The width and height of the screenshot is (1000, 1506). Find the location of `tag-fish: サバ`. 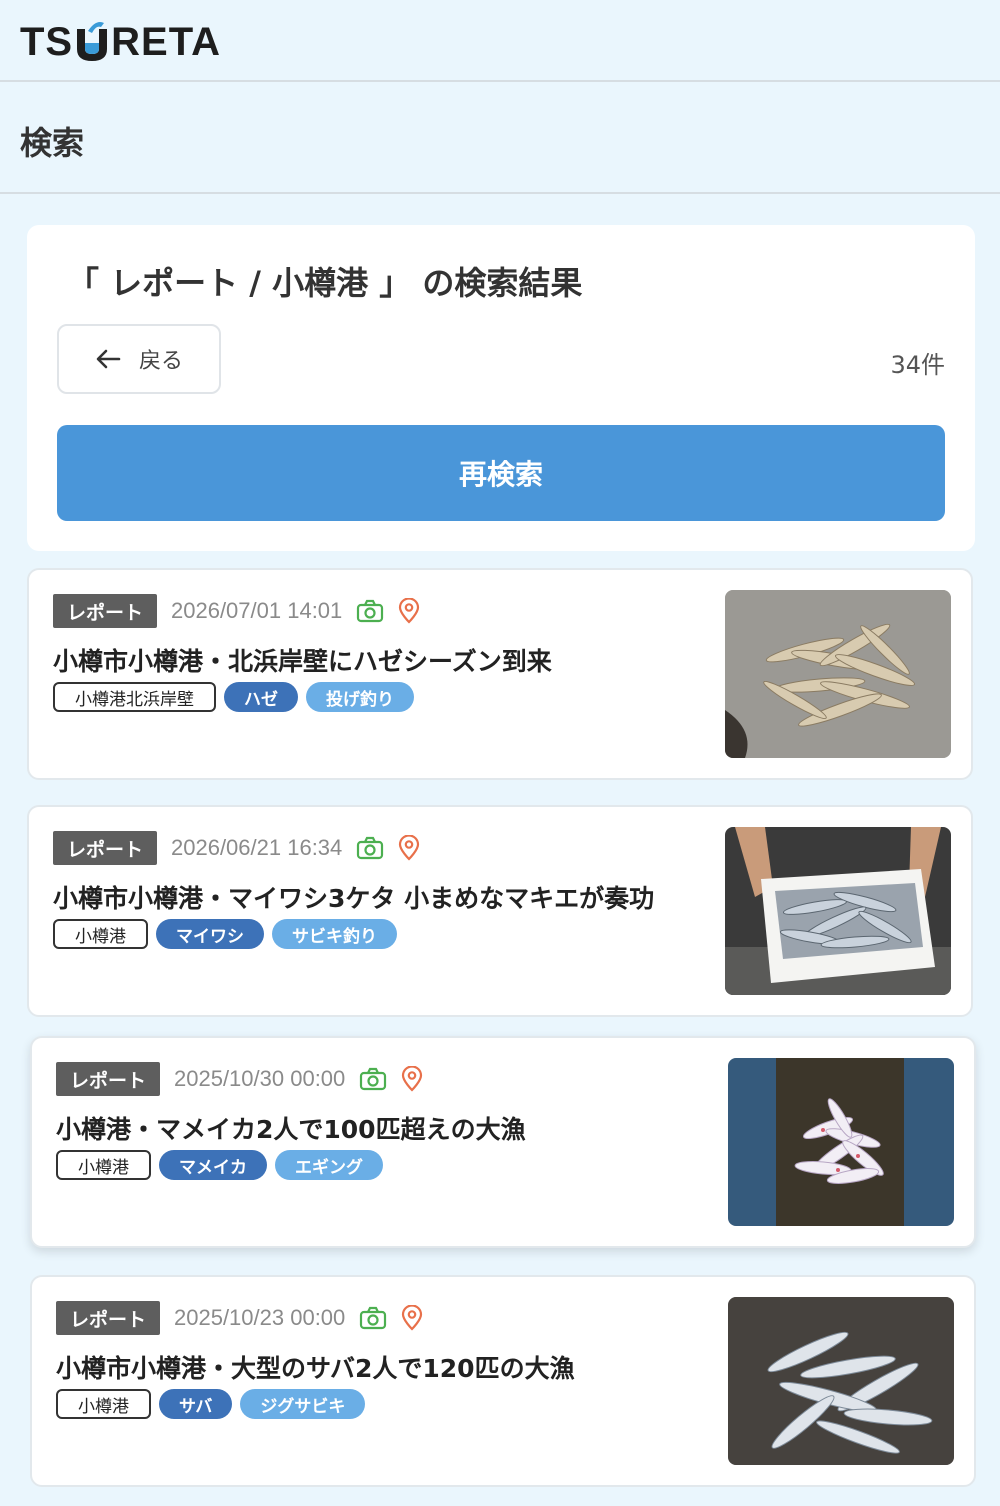

tag-fish: サバ is located at coordinates (196, 1404).